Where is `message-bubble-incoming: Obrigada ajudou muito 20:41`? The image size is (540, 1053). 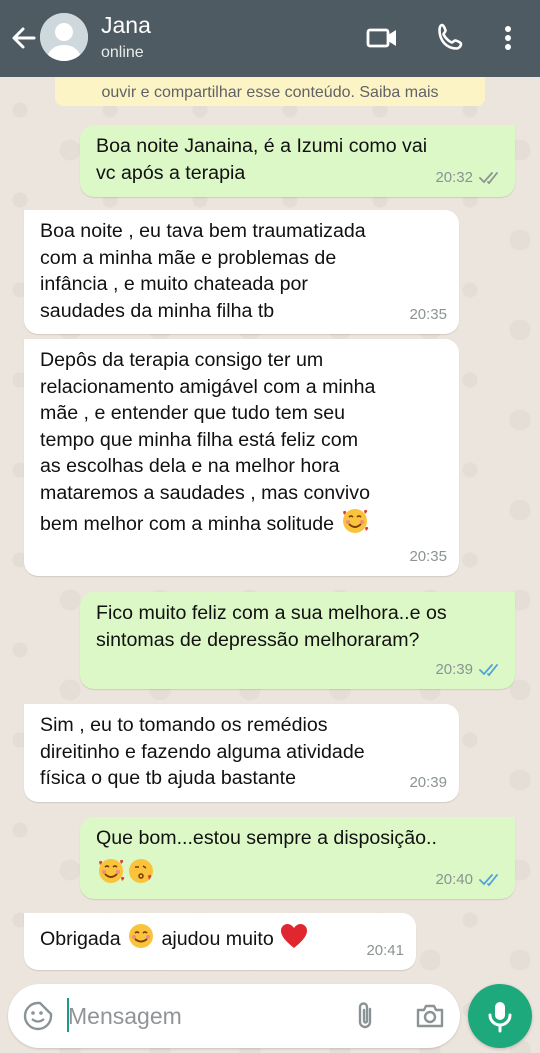 message-bubble-incoming: Obrigada ajudou muito 20:41 is located at coordinates (220, 941).